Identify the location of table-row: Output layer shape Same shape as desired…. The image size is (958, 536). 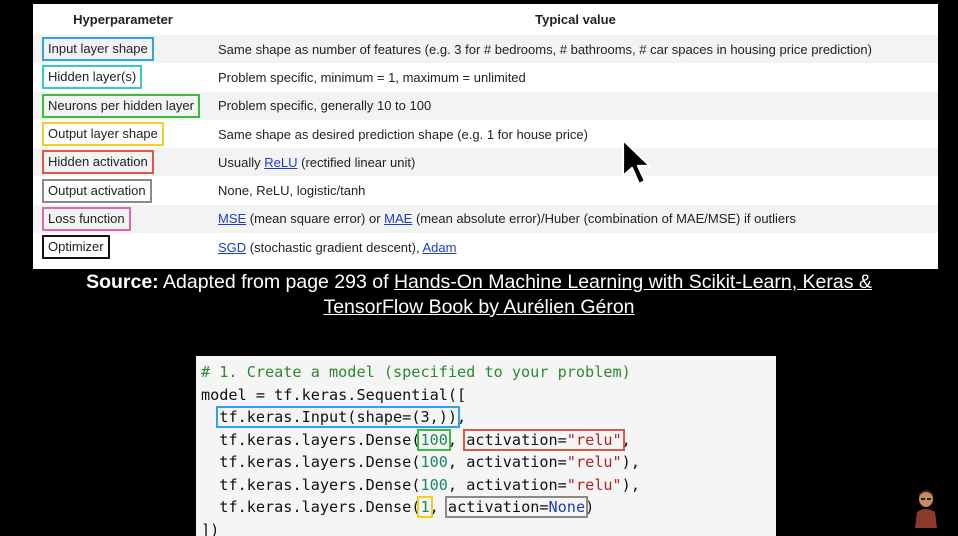
(485, 134).